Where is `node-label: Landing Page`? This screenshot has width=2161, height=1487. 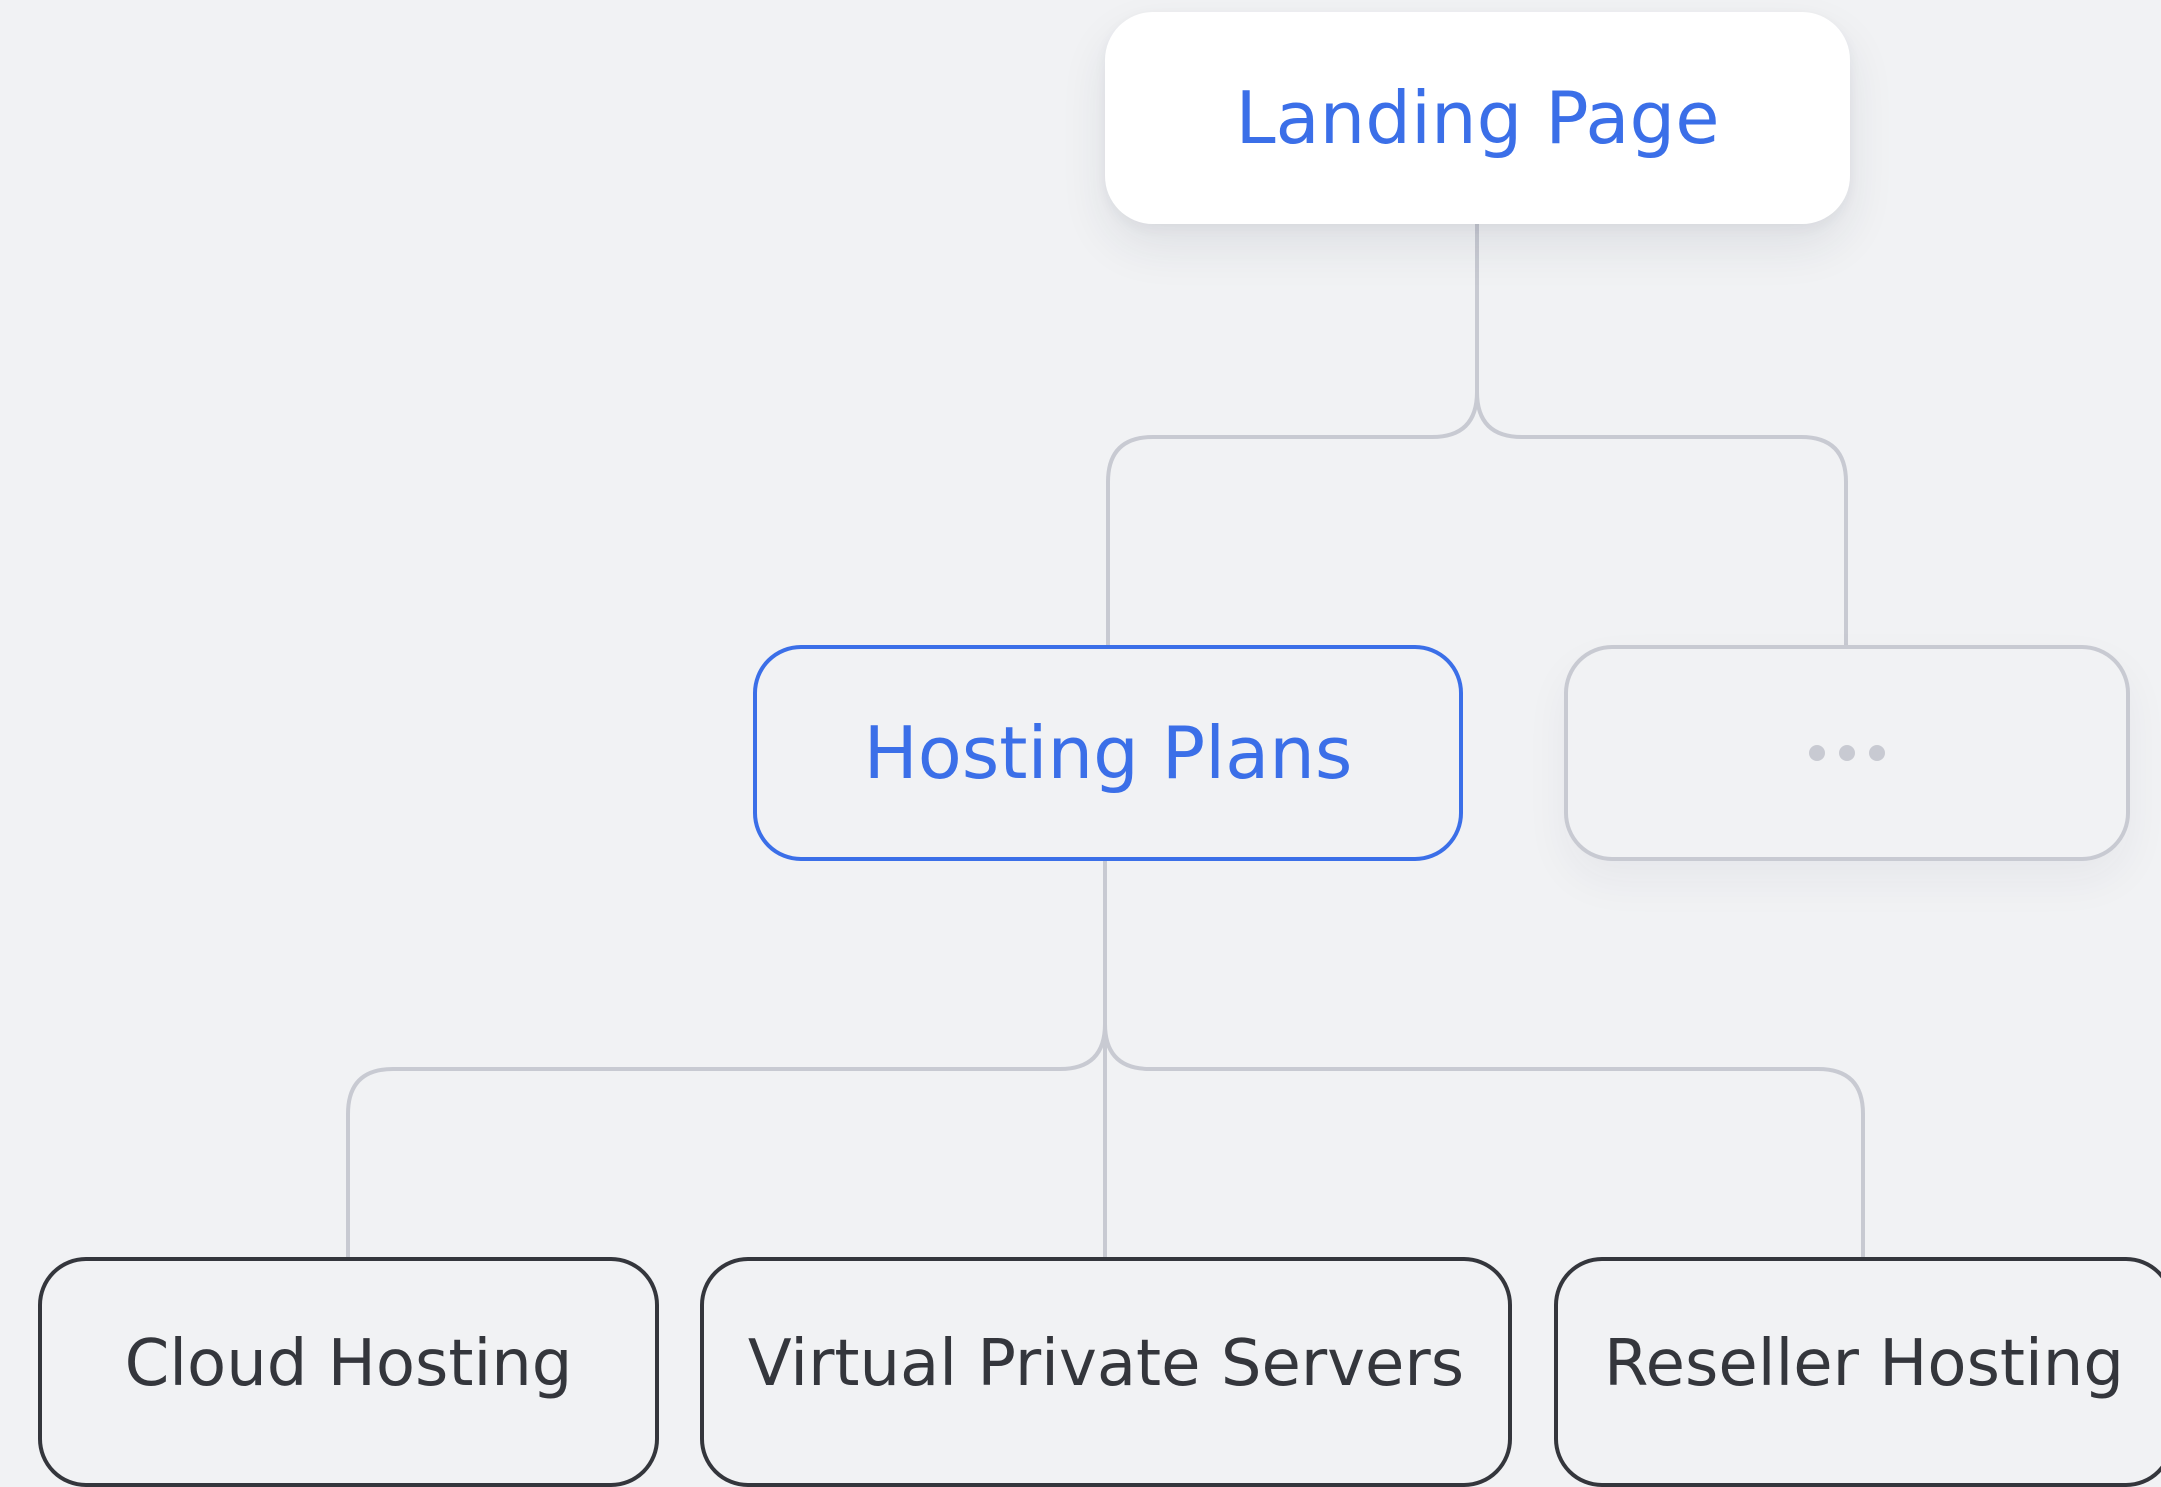 node-label: Landing Page is located at coordinates (1477, 118).